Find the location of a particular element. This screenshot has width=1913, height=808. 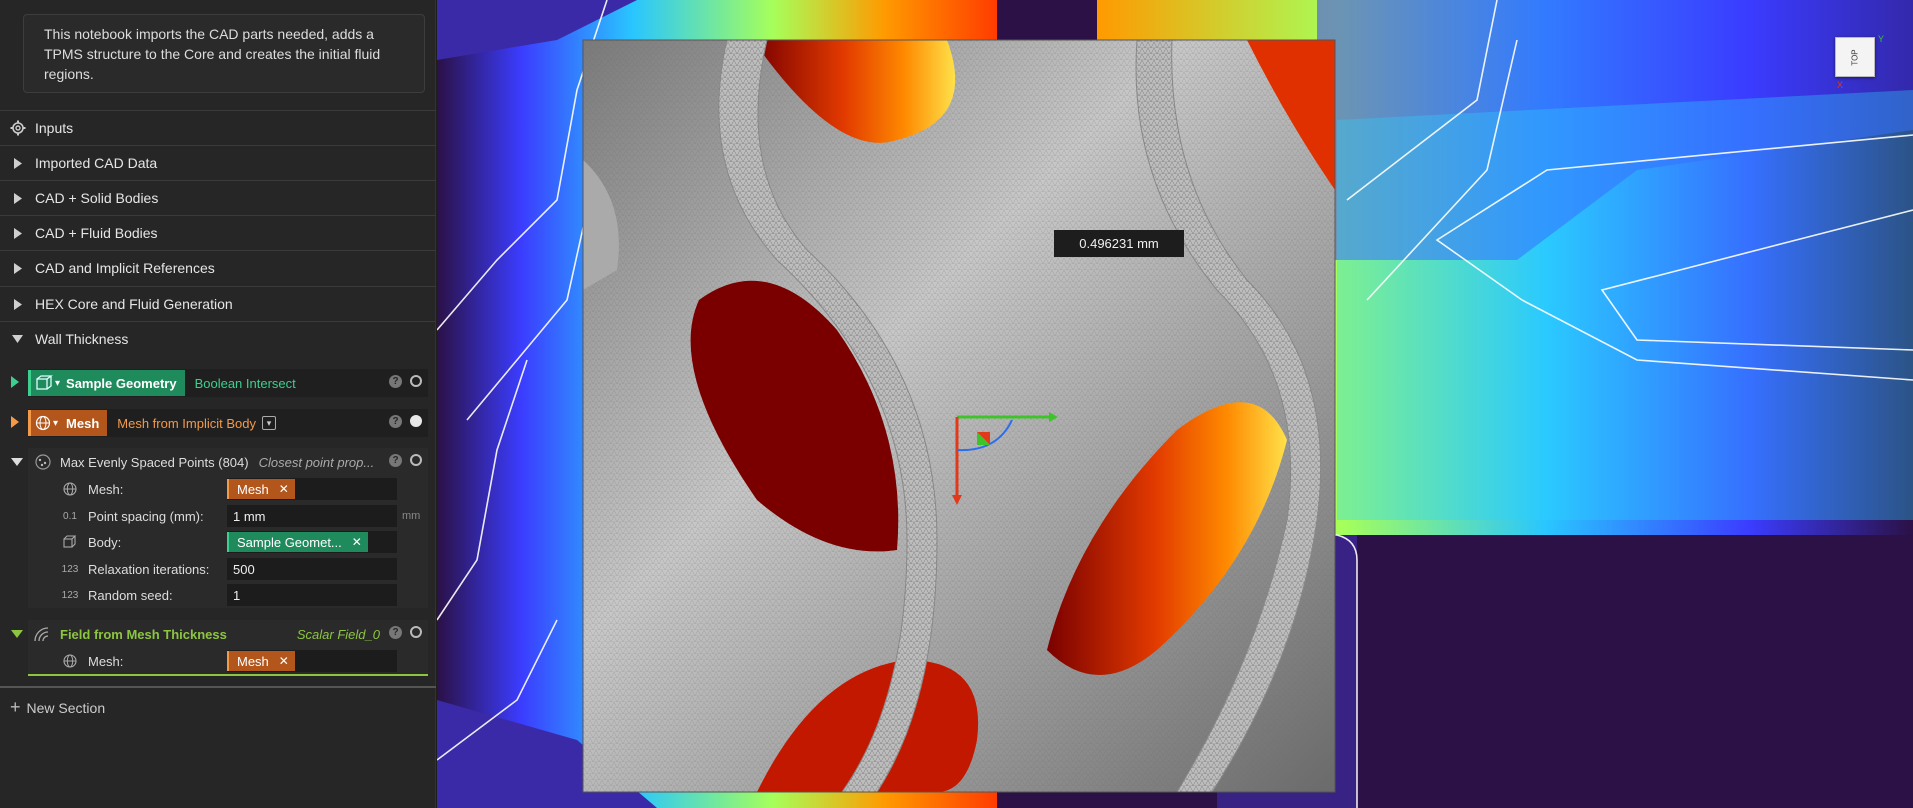

new-section-label: New Section is located at coordinates (66, 707).